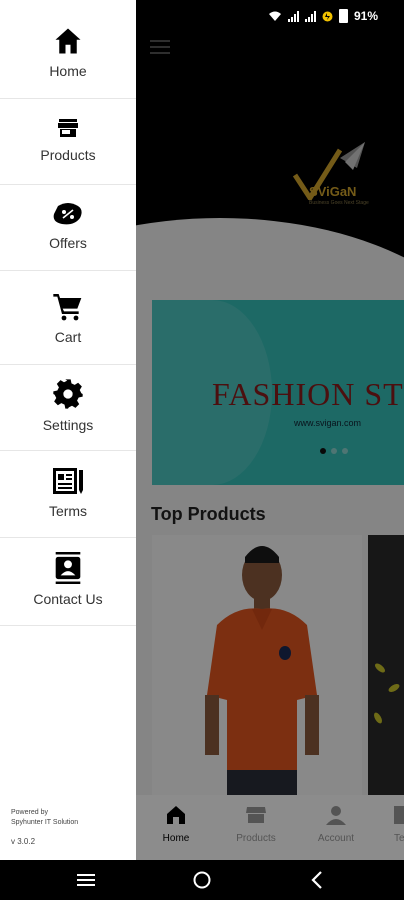  What do you see at coordinates (68, 599) in the screenshot?
I see `drawer-item-label: Contact Us` at bounding box center [68, 599].